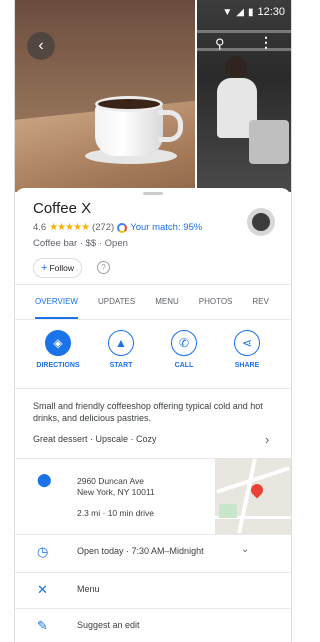  Describe the element at coordinates (58, 365) in the screenshot. I see `directions-label: DIRECTIONS` at that location.